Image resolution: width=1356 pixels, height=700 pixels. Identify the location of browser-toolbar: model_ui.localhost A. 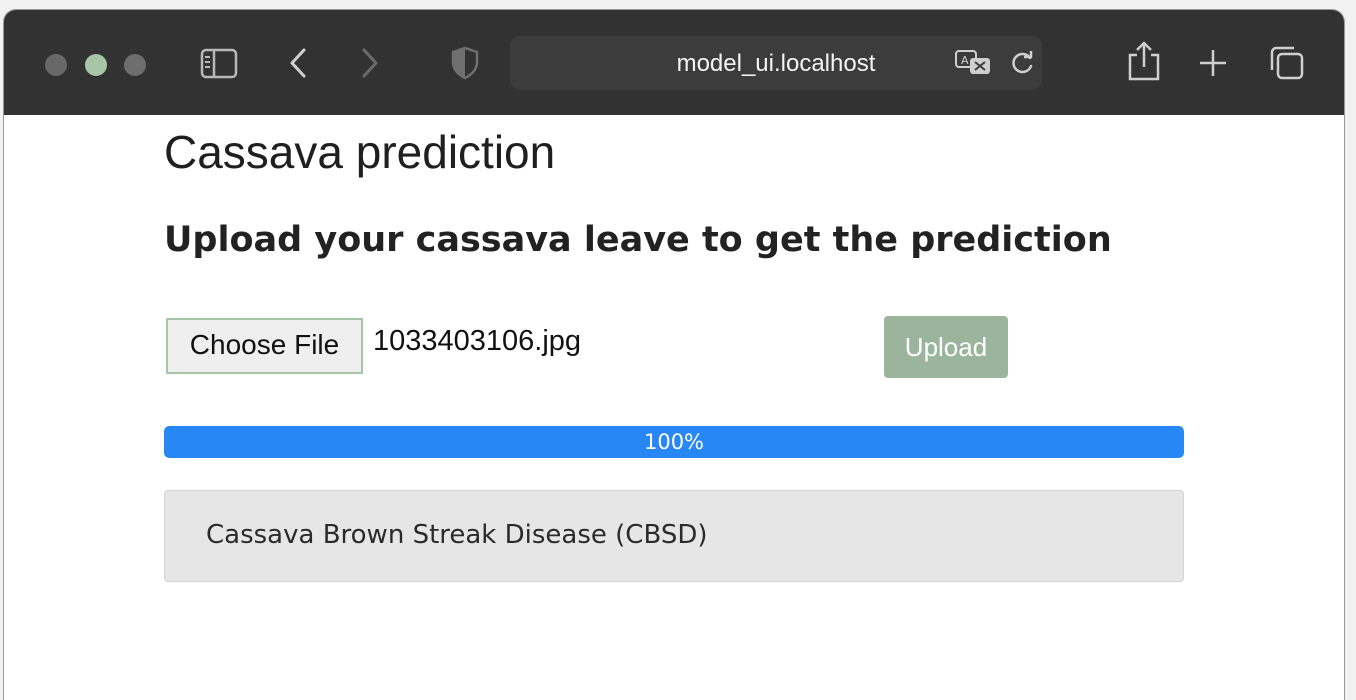
(674, 62).